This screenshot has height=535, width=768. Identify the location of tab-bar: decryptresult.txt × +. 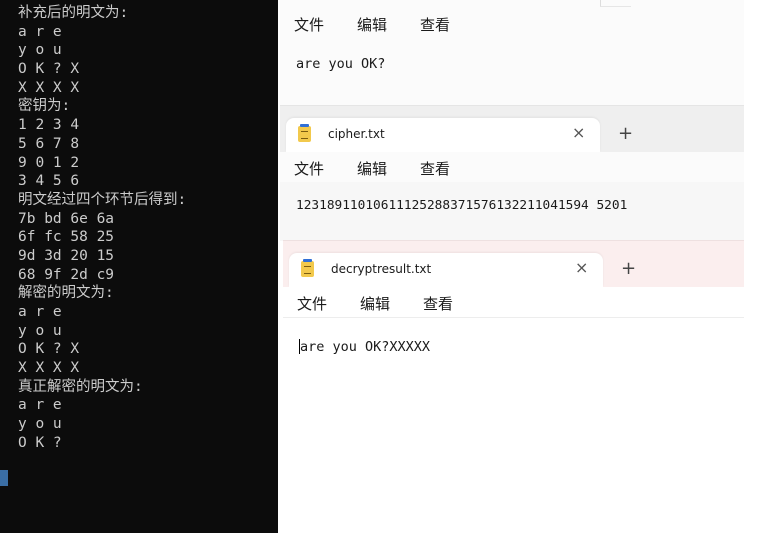
(513, 264).